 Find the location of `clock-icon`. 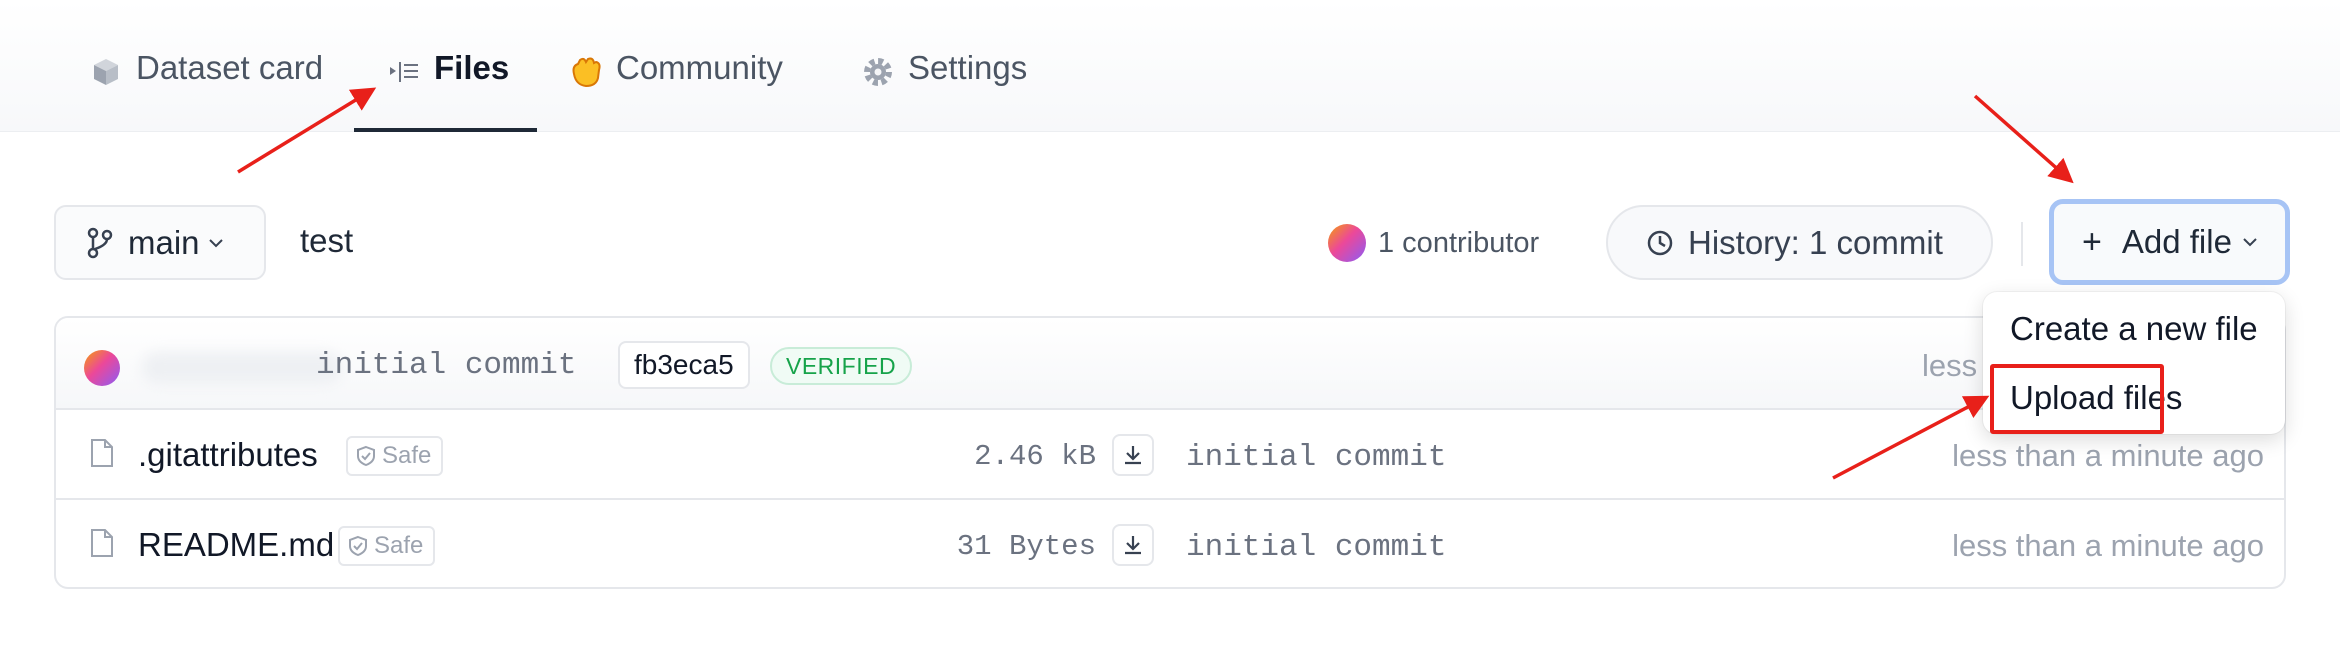

clock-icon is located at coordinates (1660, 242).